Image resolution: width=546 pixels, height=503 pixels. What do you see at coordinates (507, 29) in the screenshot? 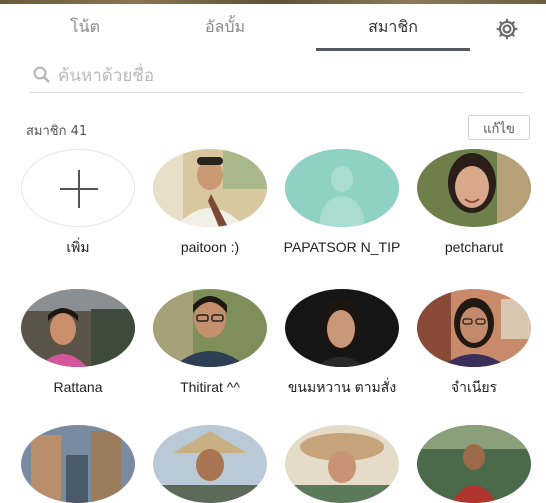
I see `gear-icon` at bounding box center [507, 29].